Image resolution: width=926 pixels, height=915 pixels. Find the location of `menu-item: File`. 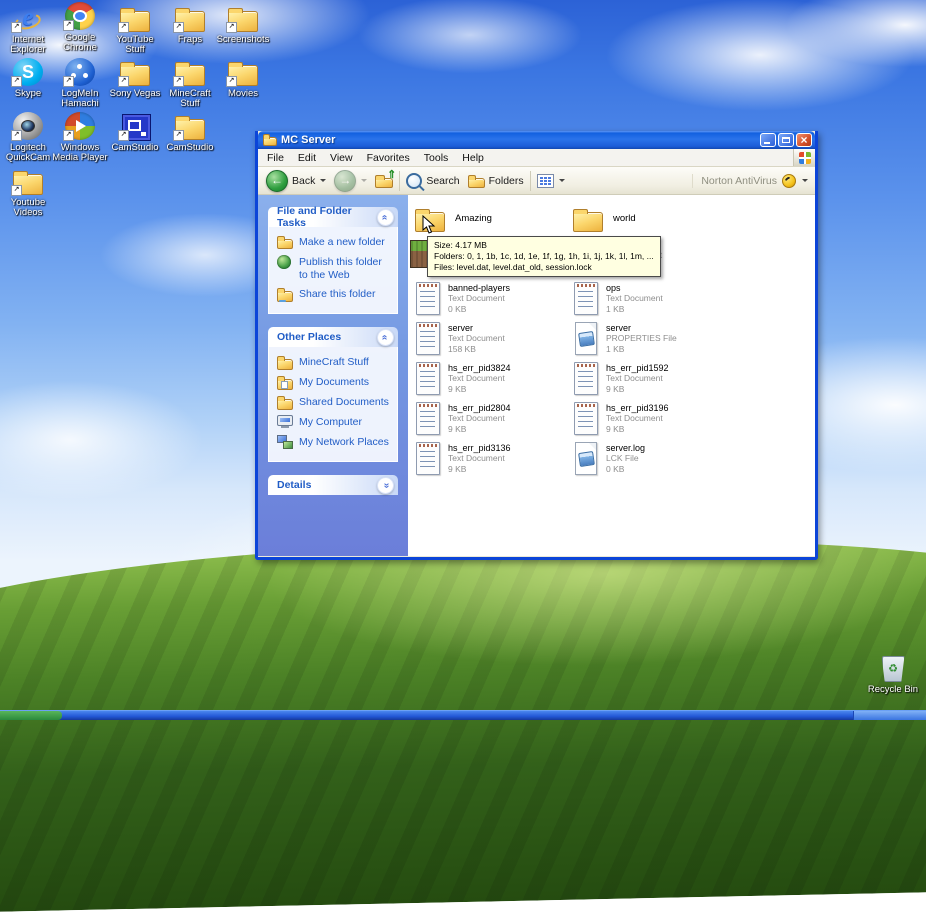

menu-item: File is located at coordinates (275, 158).